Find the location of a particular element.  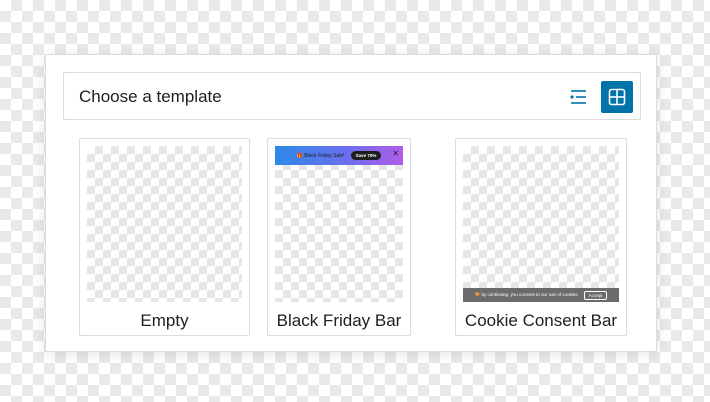

list-view-icon is located at coordinates (578, 97).